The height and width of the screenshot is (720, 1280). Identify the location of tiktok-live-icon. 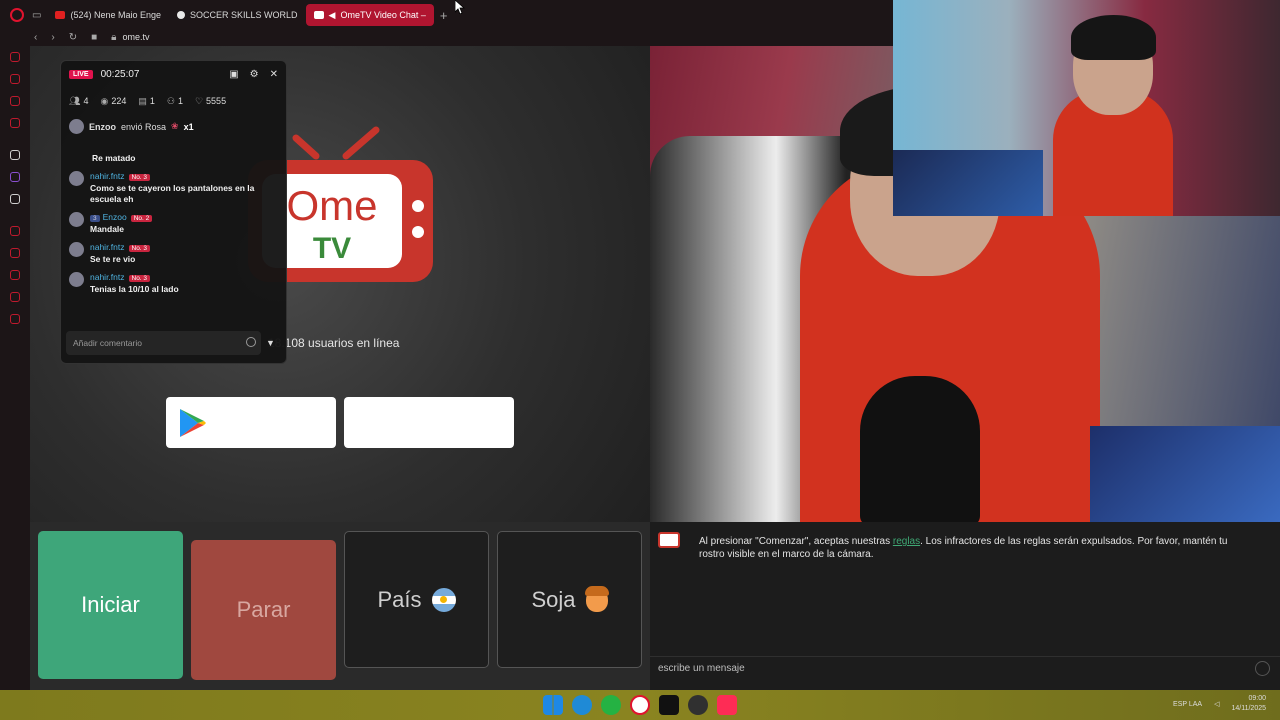
(727, 705).